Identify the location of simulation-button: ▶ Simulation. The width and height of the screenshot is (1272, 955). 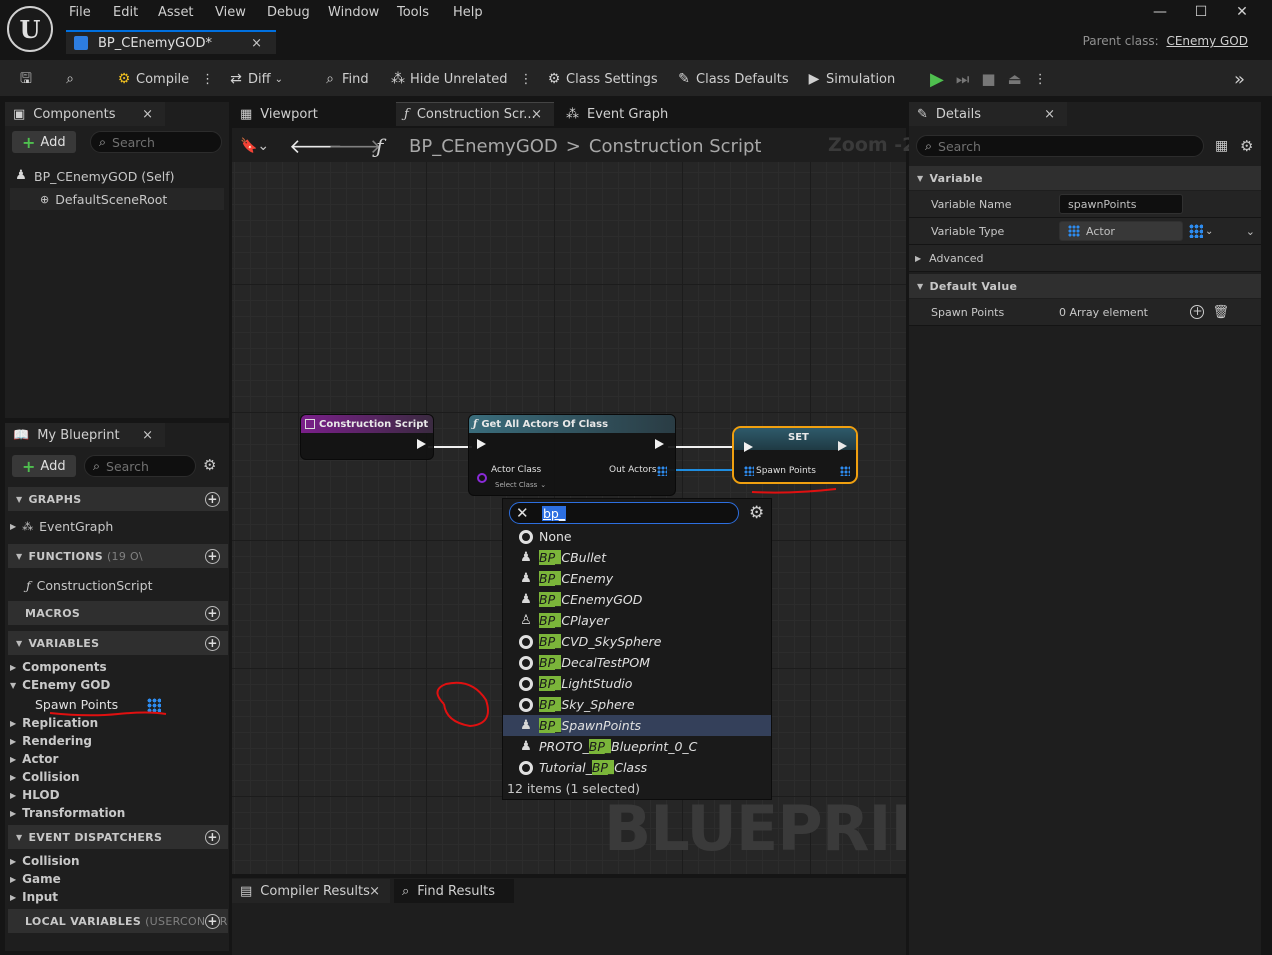
(851, 79).